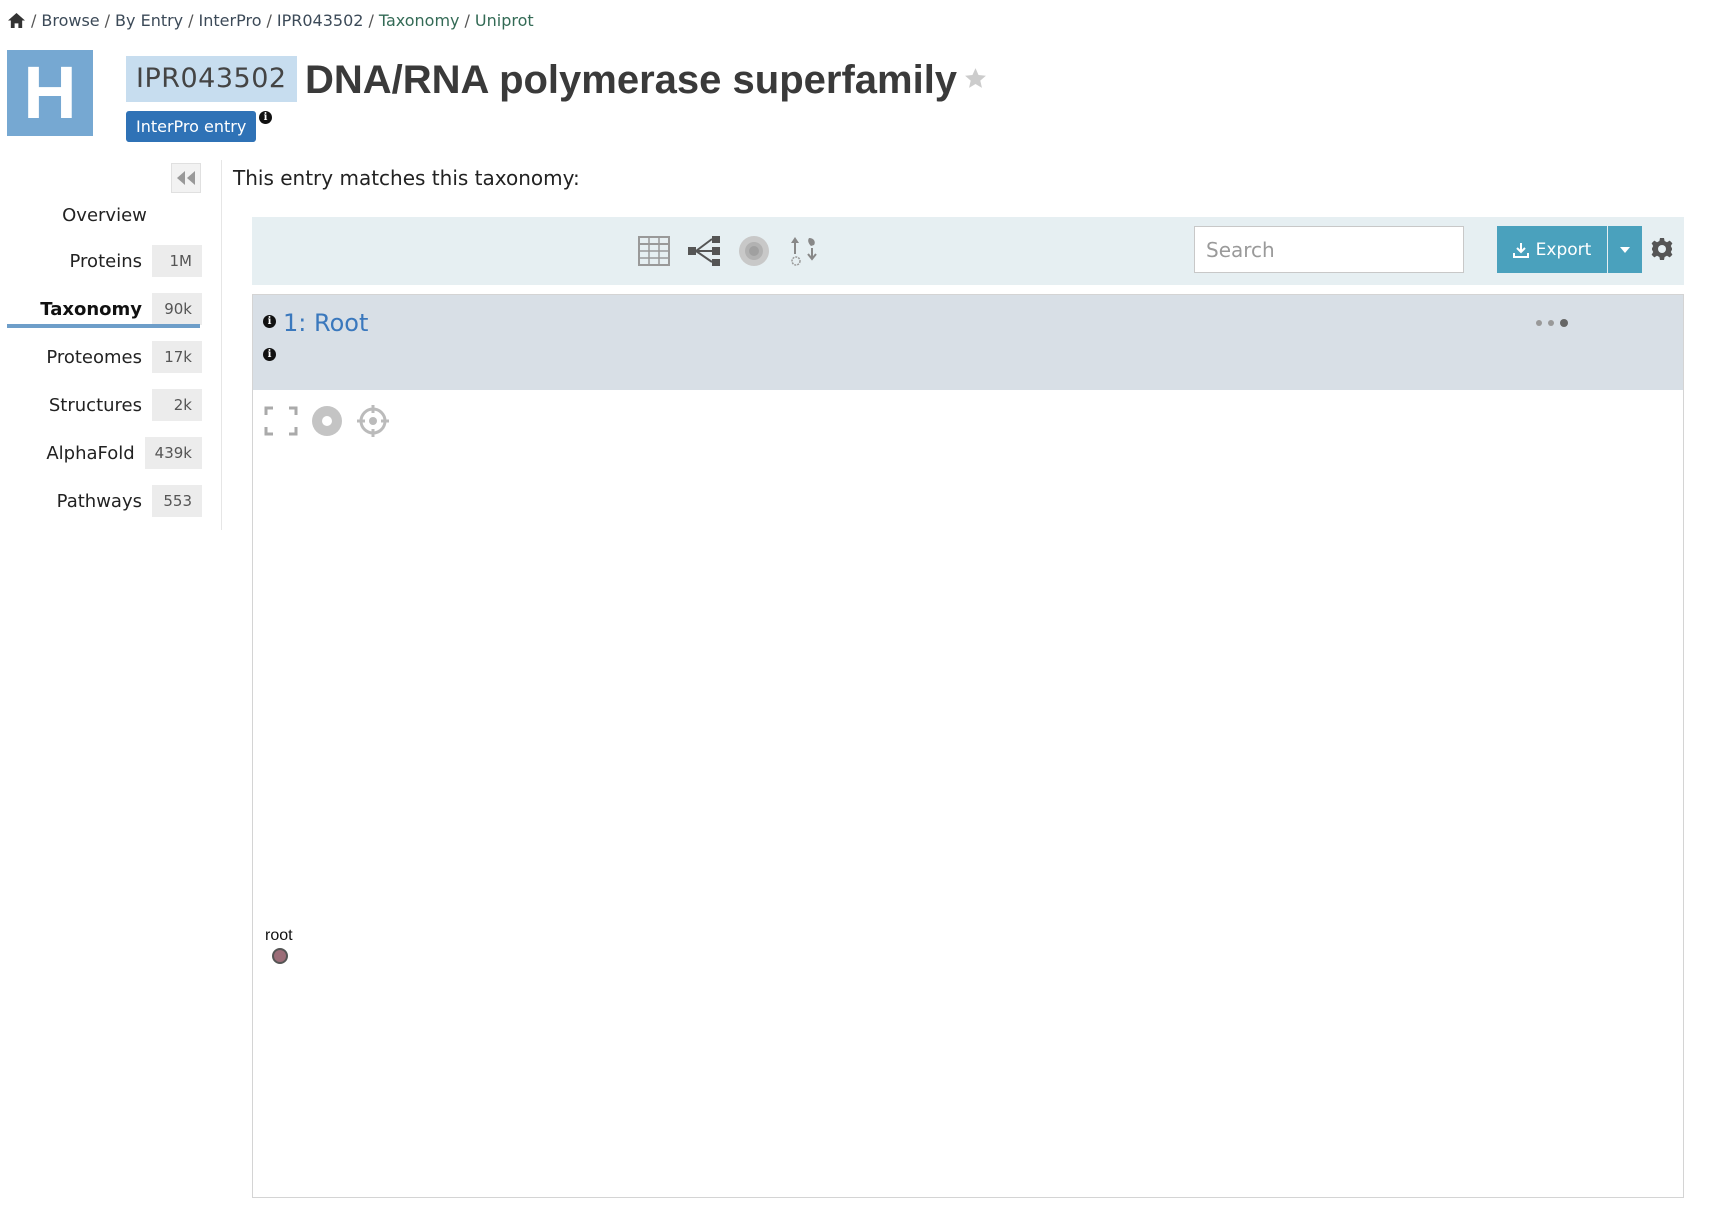 The width and height of the screenshot is (1710, 1212). I want to click on table-icon, so click(654, 251).